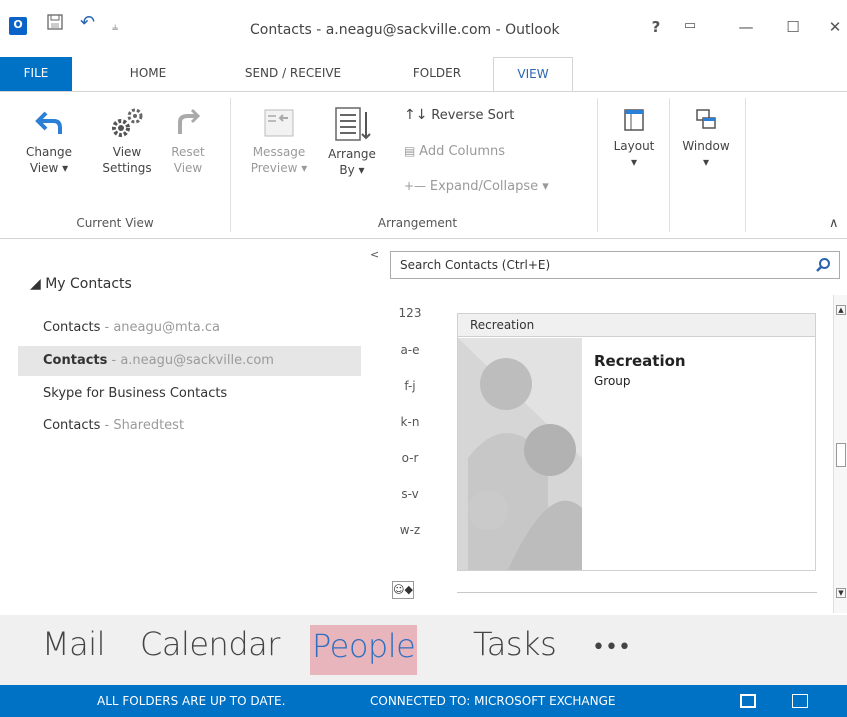 The height and width of the screenshot is (717, 847). What do you see at coordinates (352, 154) in the screenshot?
I see `arrange-by-label-1: Arrange` at bounding box center [352, 154].